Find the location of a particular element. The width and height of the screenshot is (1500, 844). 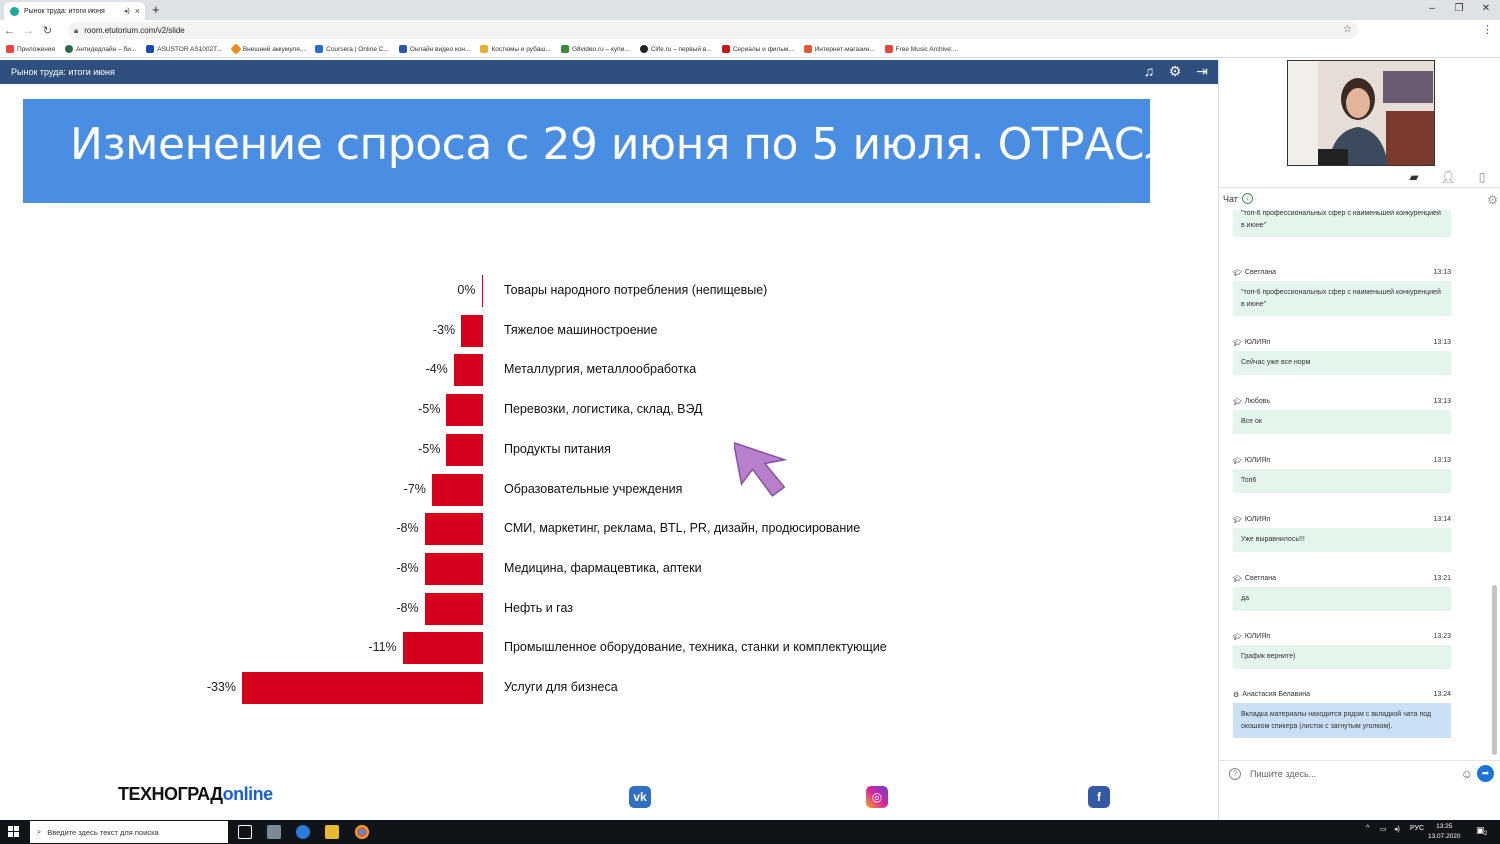

bookmark-apps: Приложения is located at coordinates (30, 49).